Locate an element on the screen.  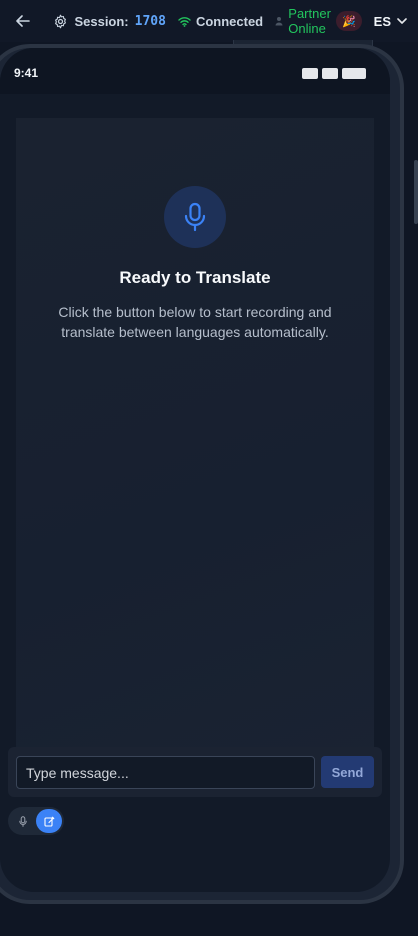
chevron-down-icon is located at coordinates (402, 21).